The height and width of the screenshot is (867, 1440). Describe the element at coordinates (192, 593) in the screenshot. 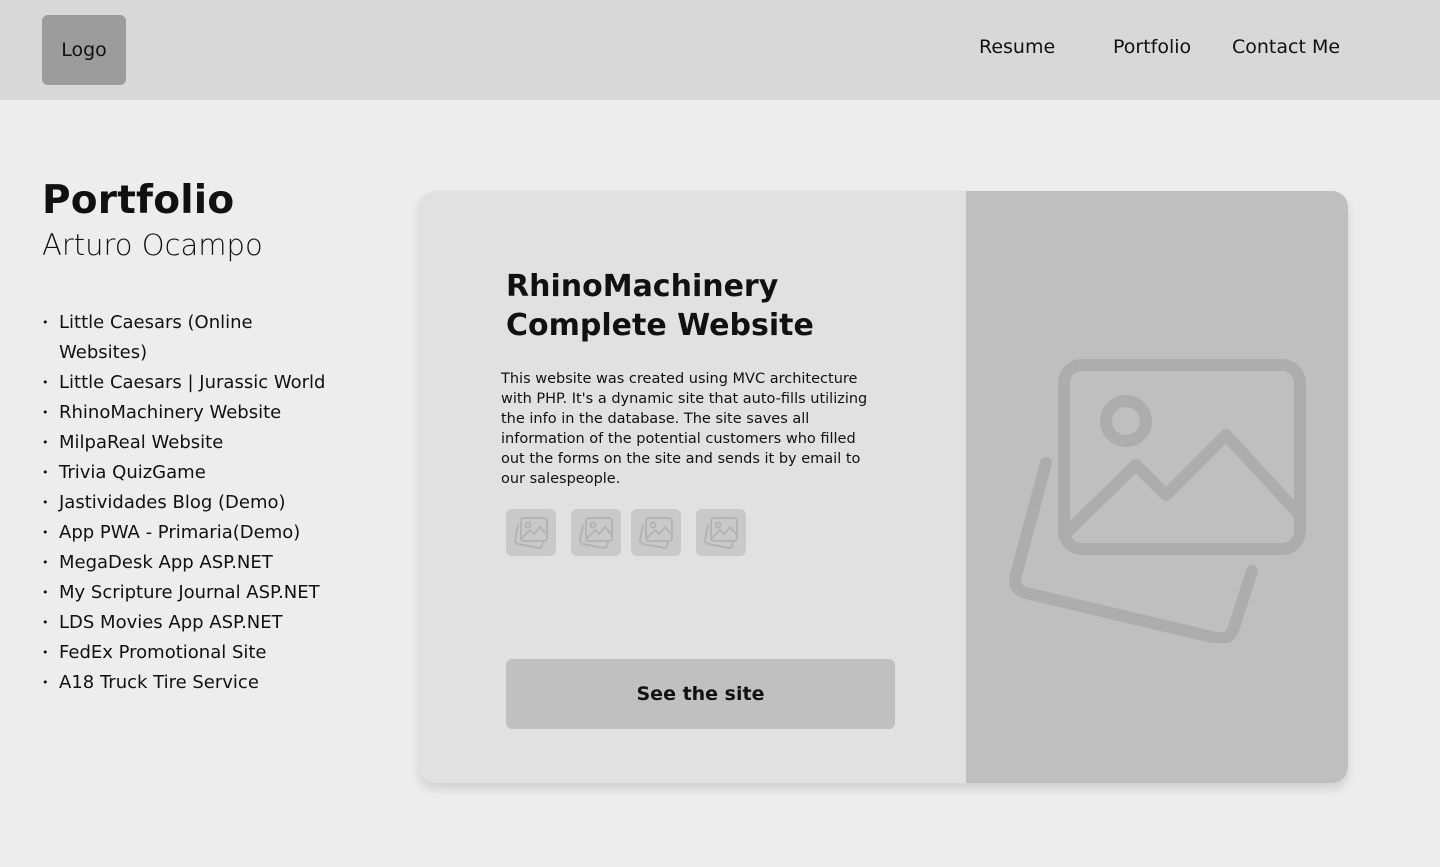

I see `project-link: My Scripture Journal ASP.NET` at that location.